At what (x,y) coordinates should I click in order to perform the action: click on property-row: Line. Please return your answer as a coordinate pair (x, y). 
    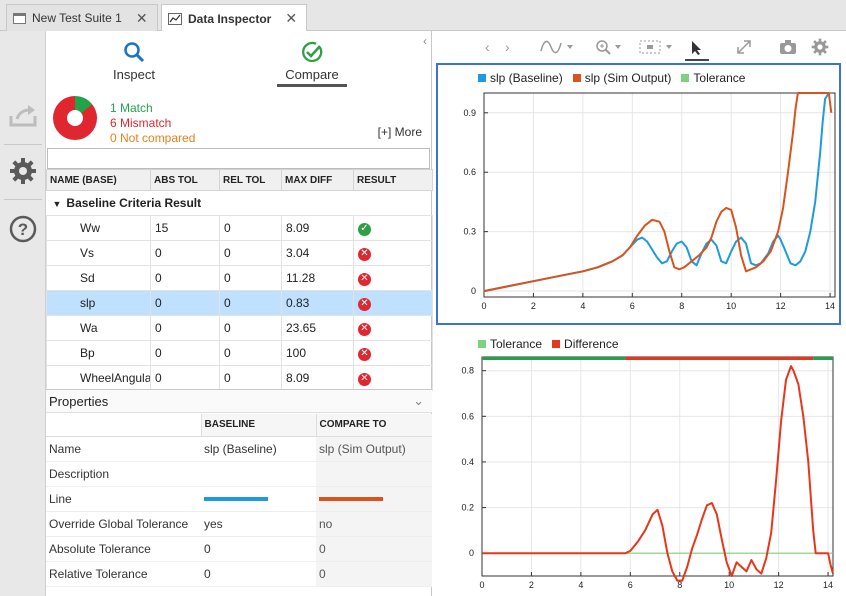
    Looking at the image, I should click on (239, 499).